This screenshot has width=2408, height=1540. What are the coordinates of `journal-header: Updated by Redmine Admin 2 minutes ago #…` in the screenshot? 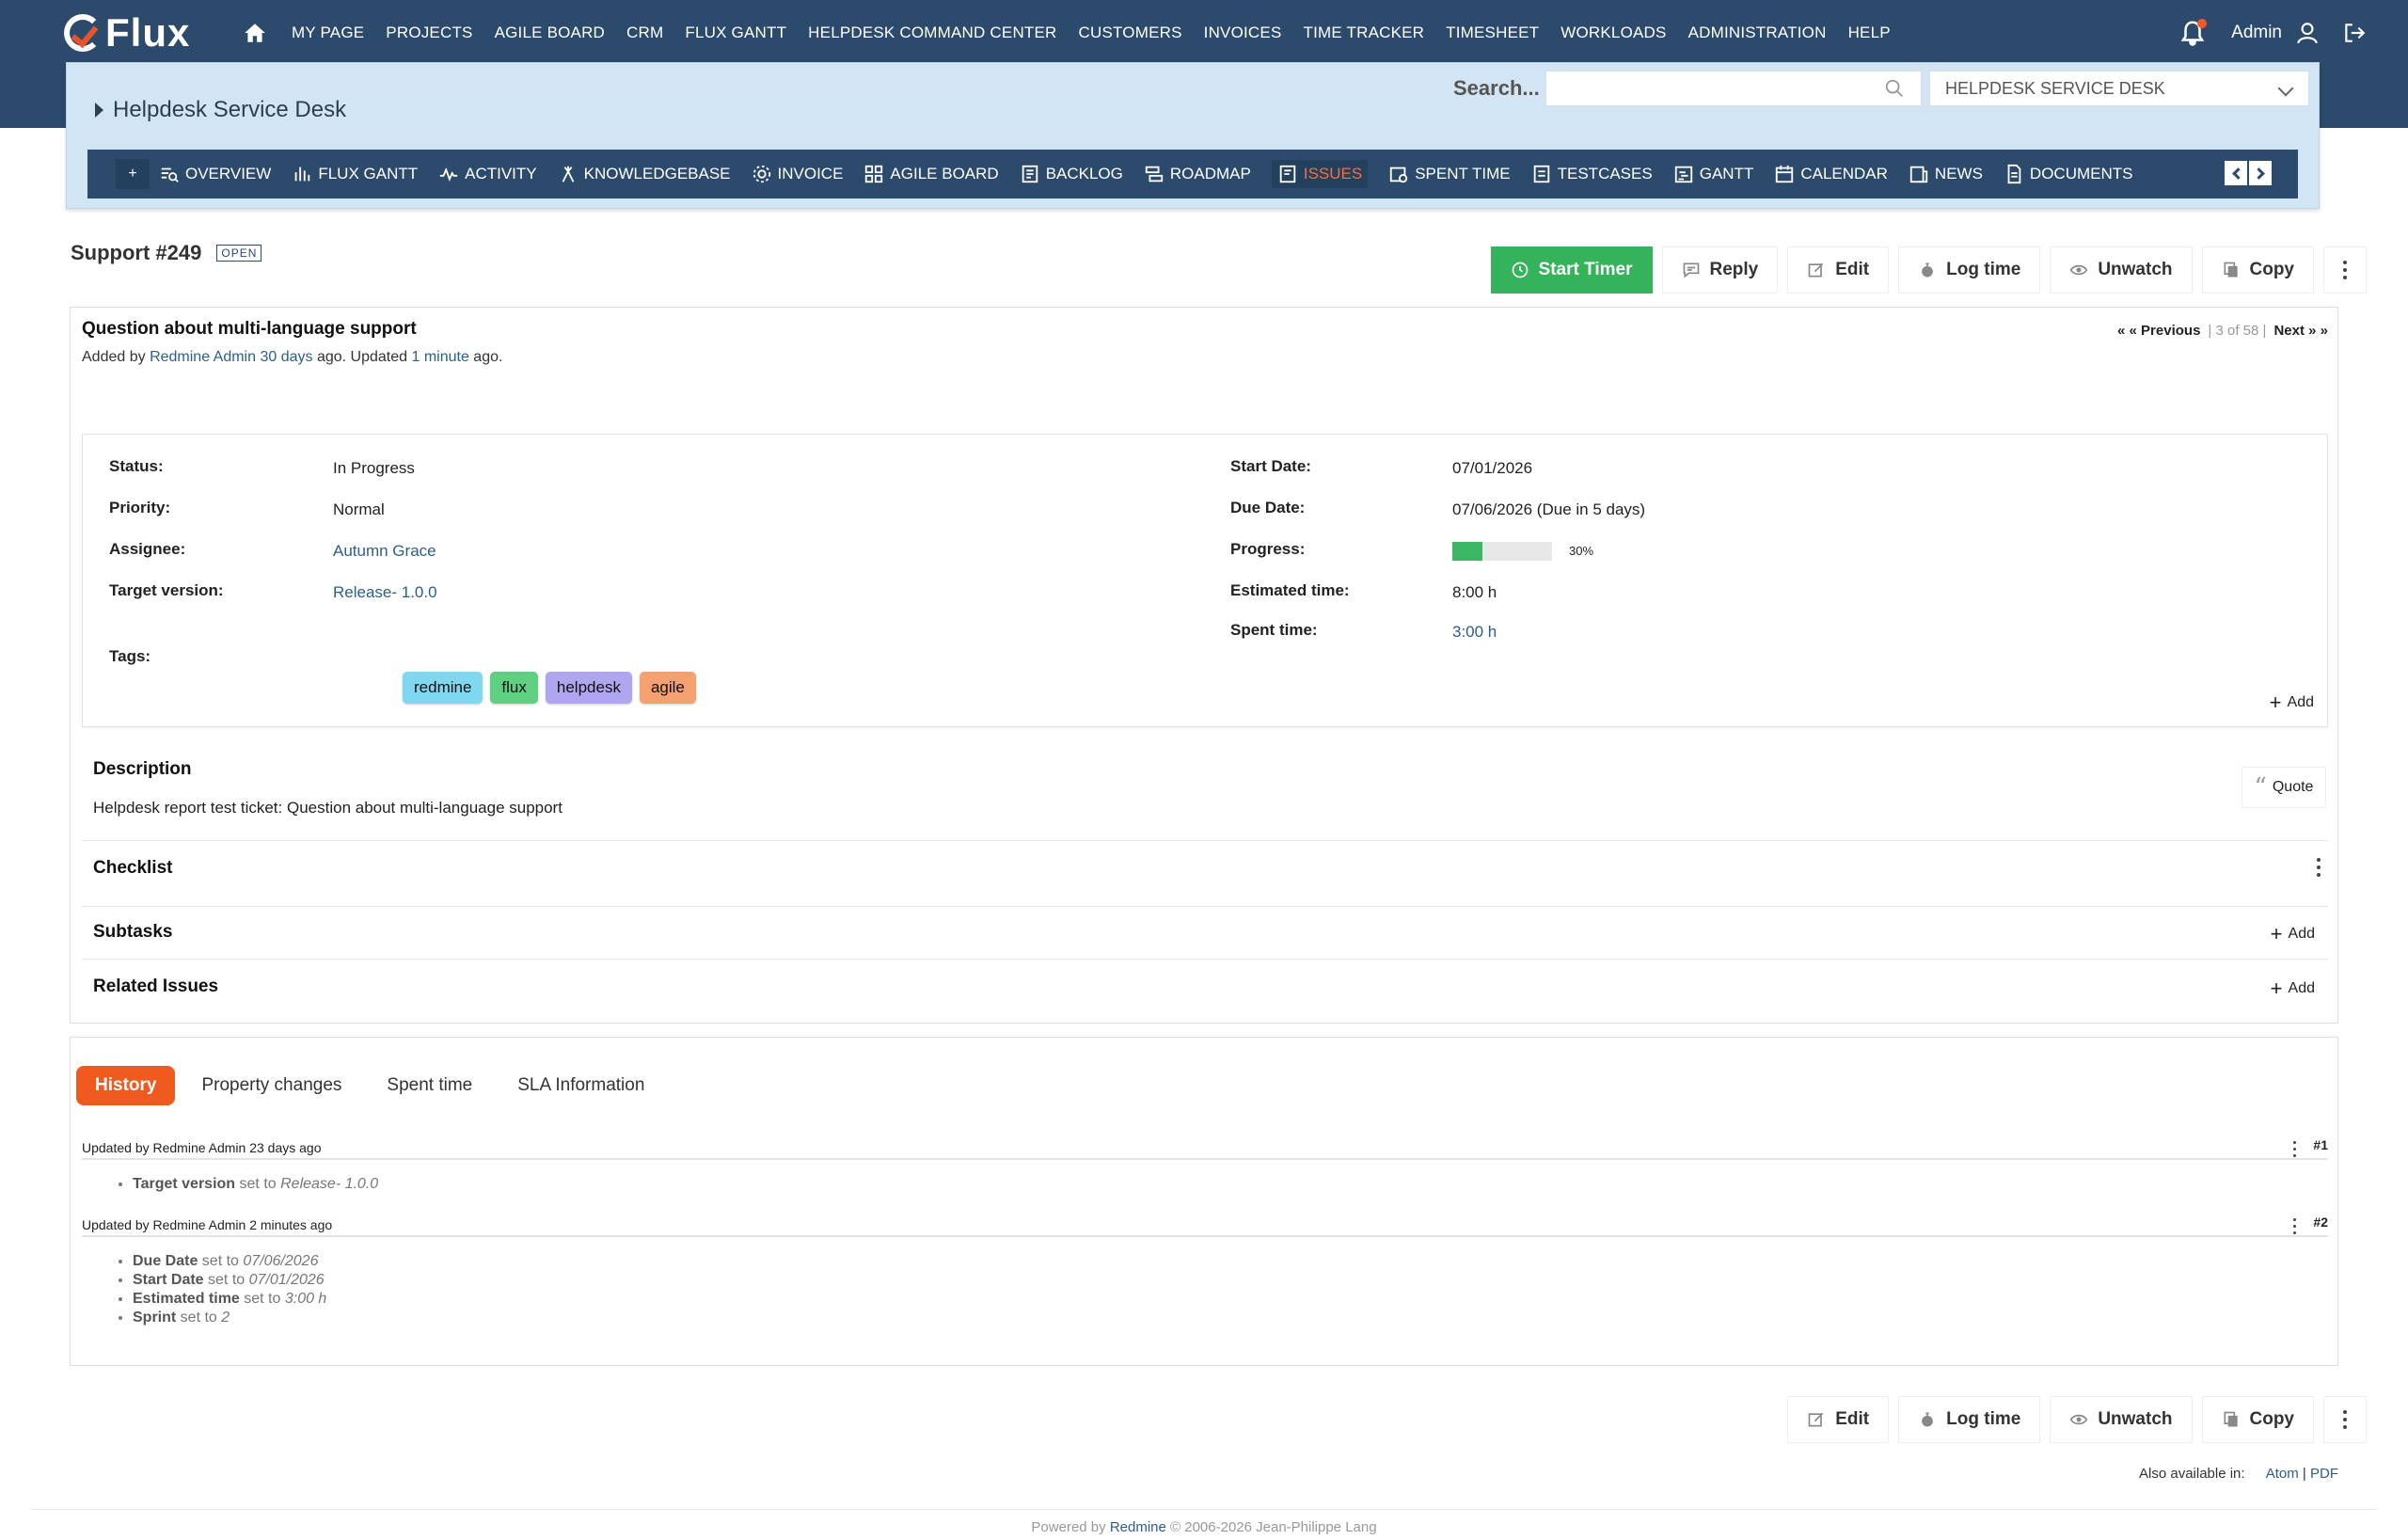 It's located at (1205, 1226).